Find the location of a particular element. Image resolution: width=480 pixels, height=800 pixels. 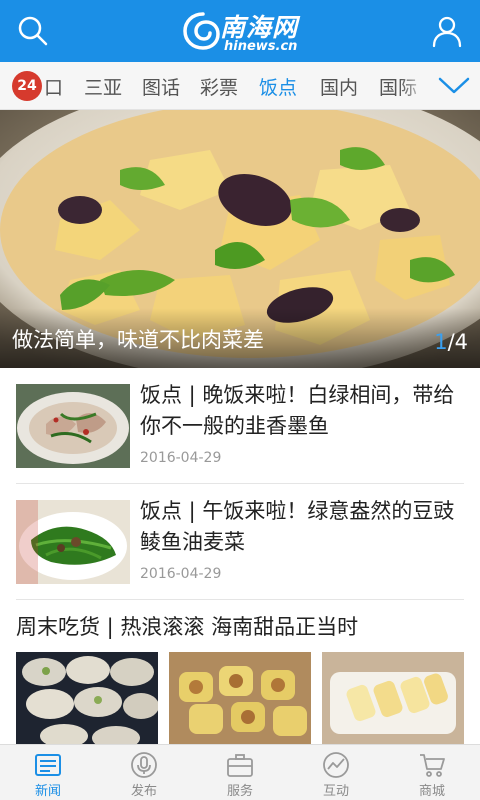

news-list-item: 饭点 | 午饭来啦！绿意盎然的豆豉鲮鱼油麦菜 2016-04-29 is located at coordinates (240, 542).